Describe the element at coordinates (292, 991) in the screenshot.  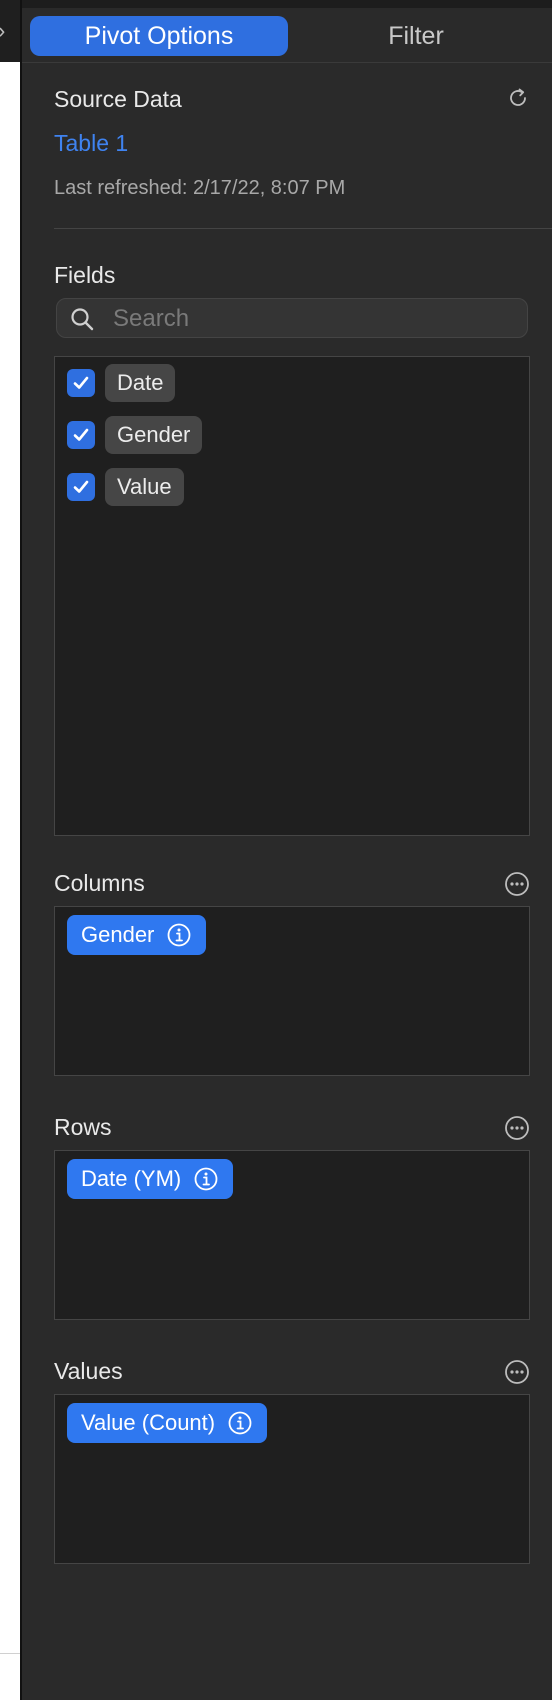
I see `columns-drop-zone: Gender` at that location.